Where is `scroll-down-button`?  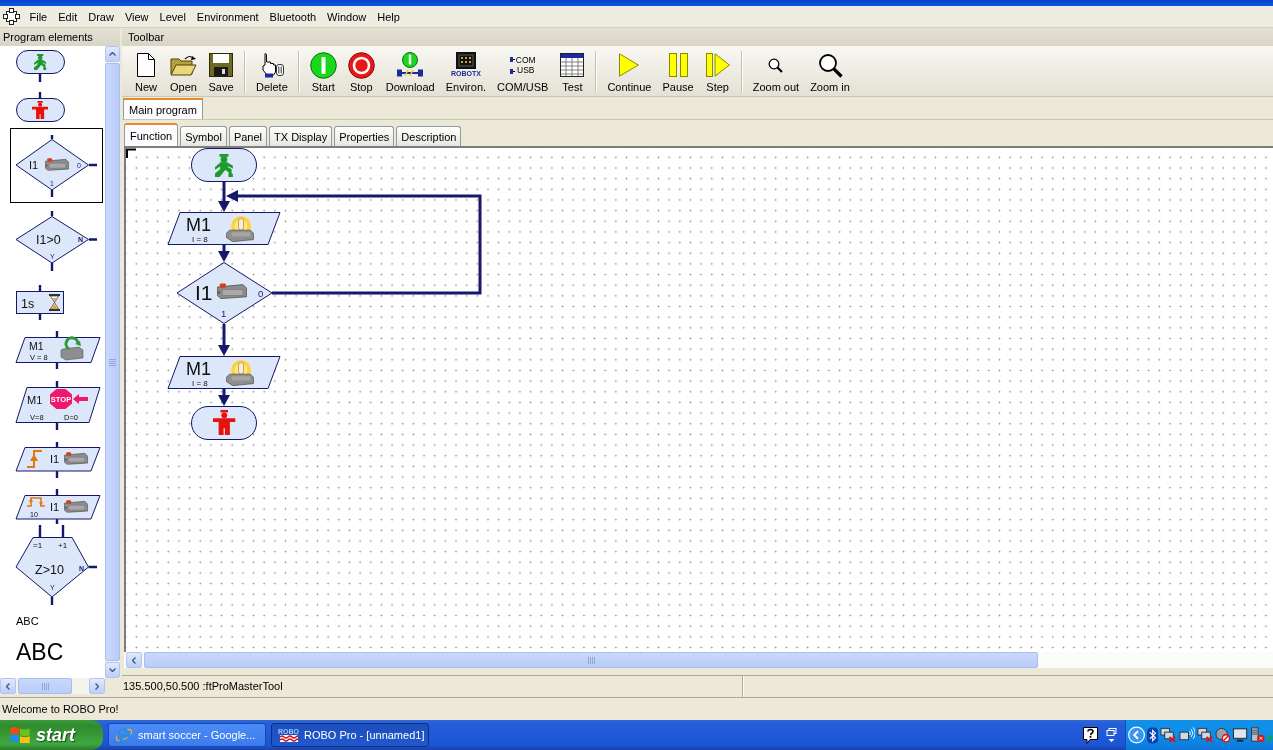 scroll-down-button is located at coordinates (112, 670).